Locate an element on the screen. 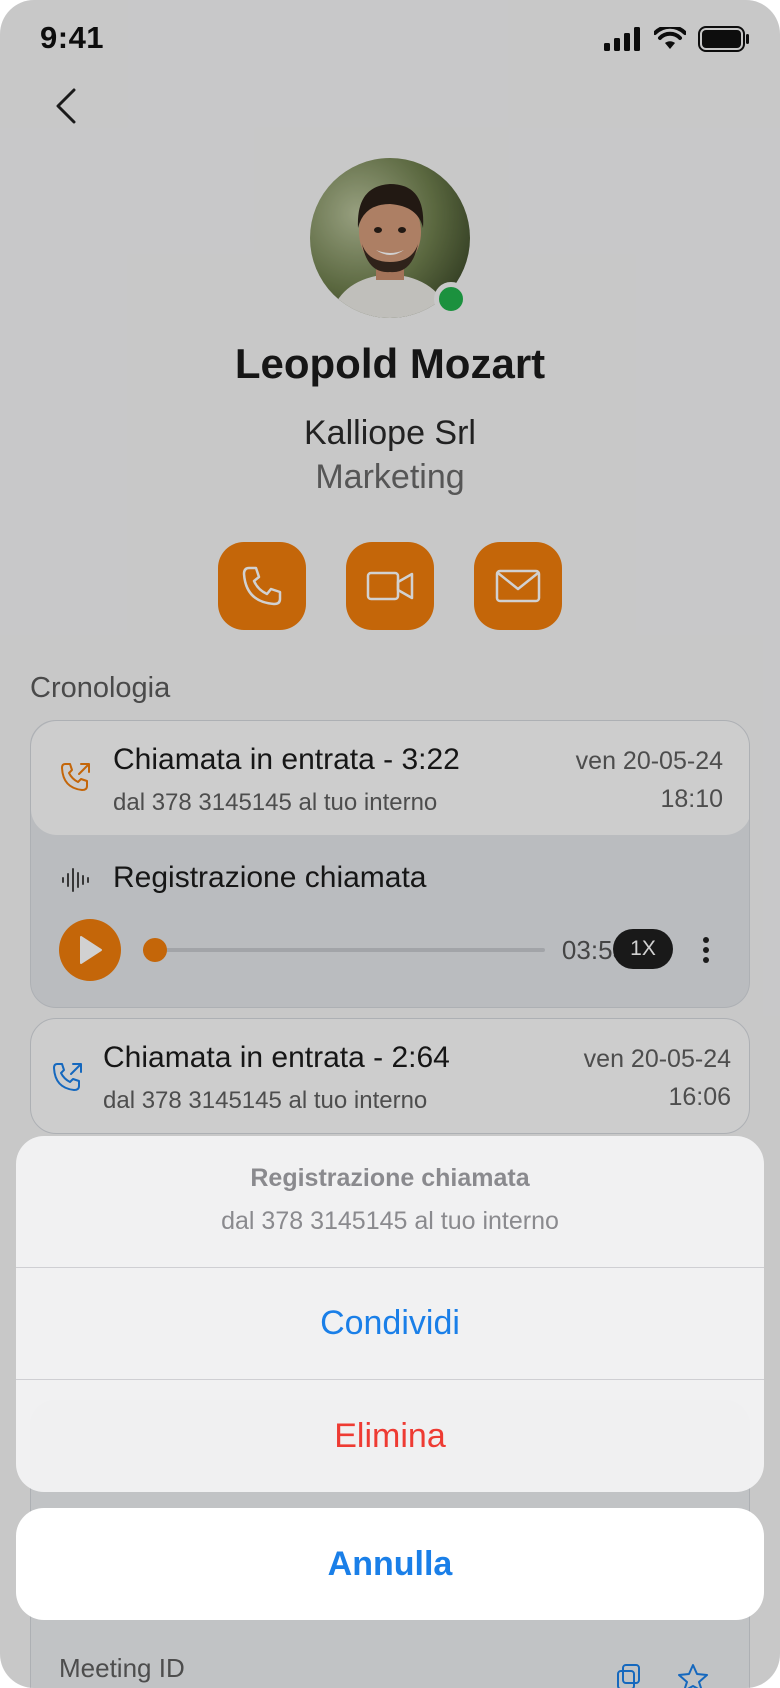  action-sheet-title: Registrazione chiamata is located at coordinates (390, 1178).